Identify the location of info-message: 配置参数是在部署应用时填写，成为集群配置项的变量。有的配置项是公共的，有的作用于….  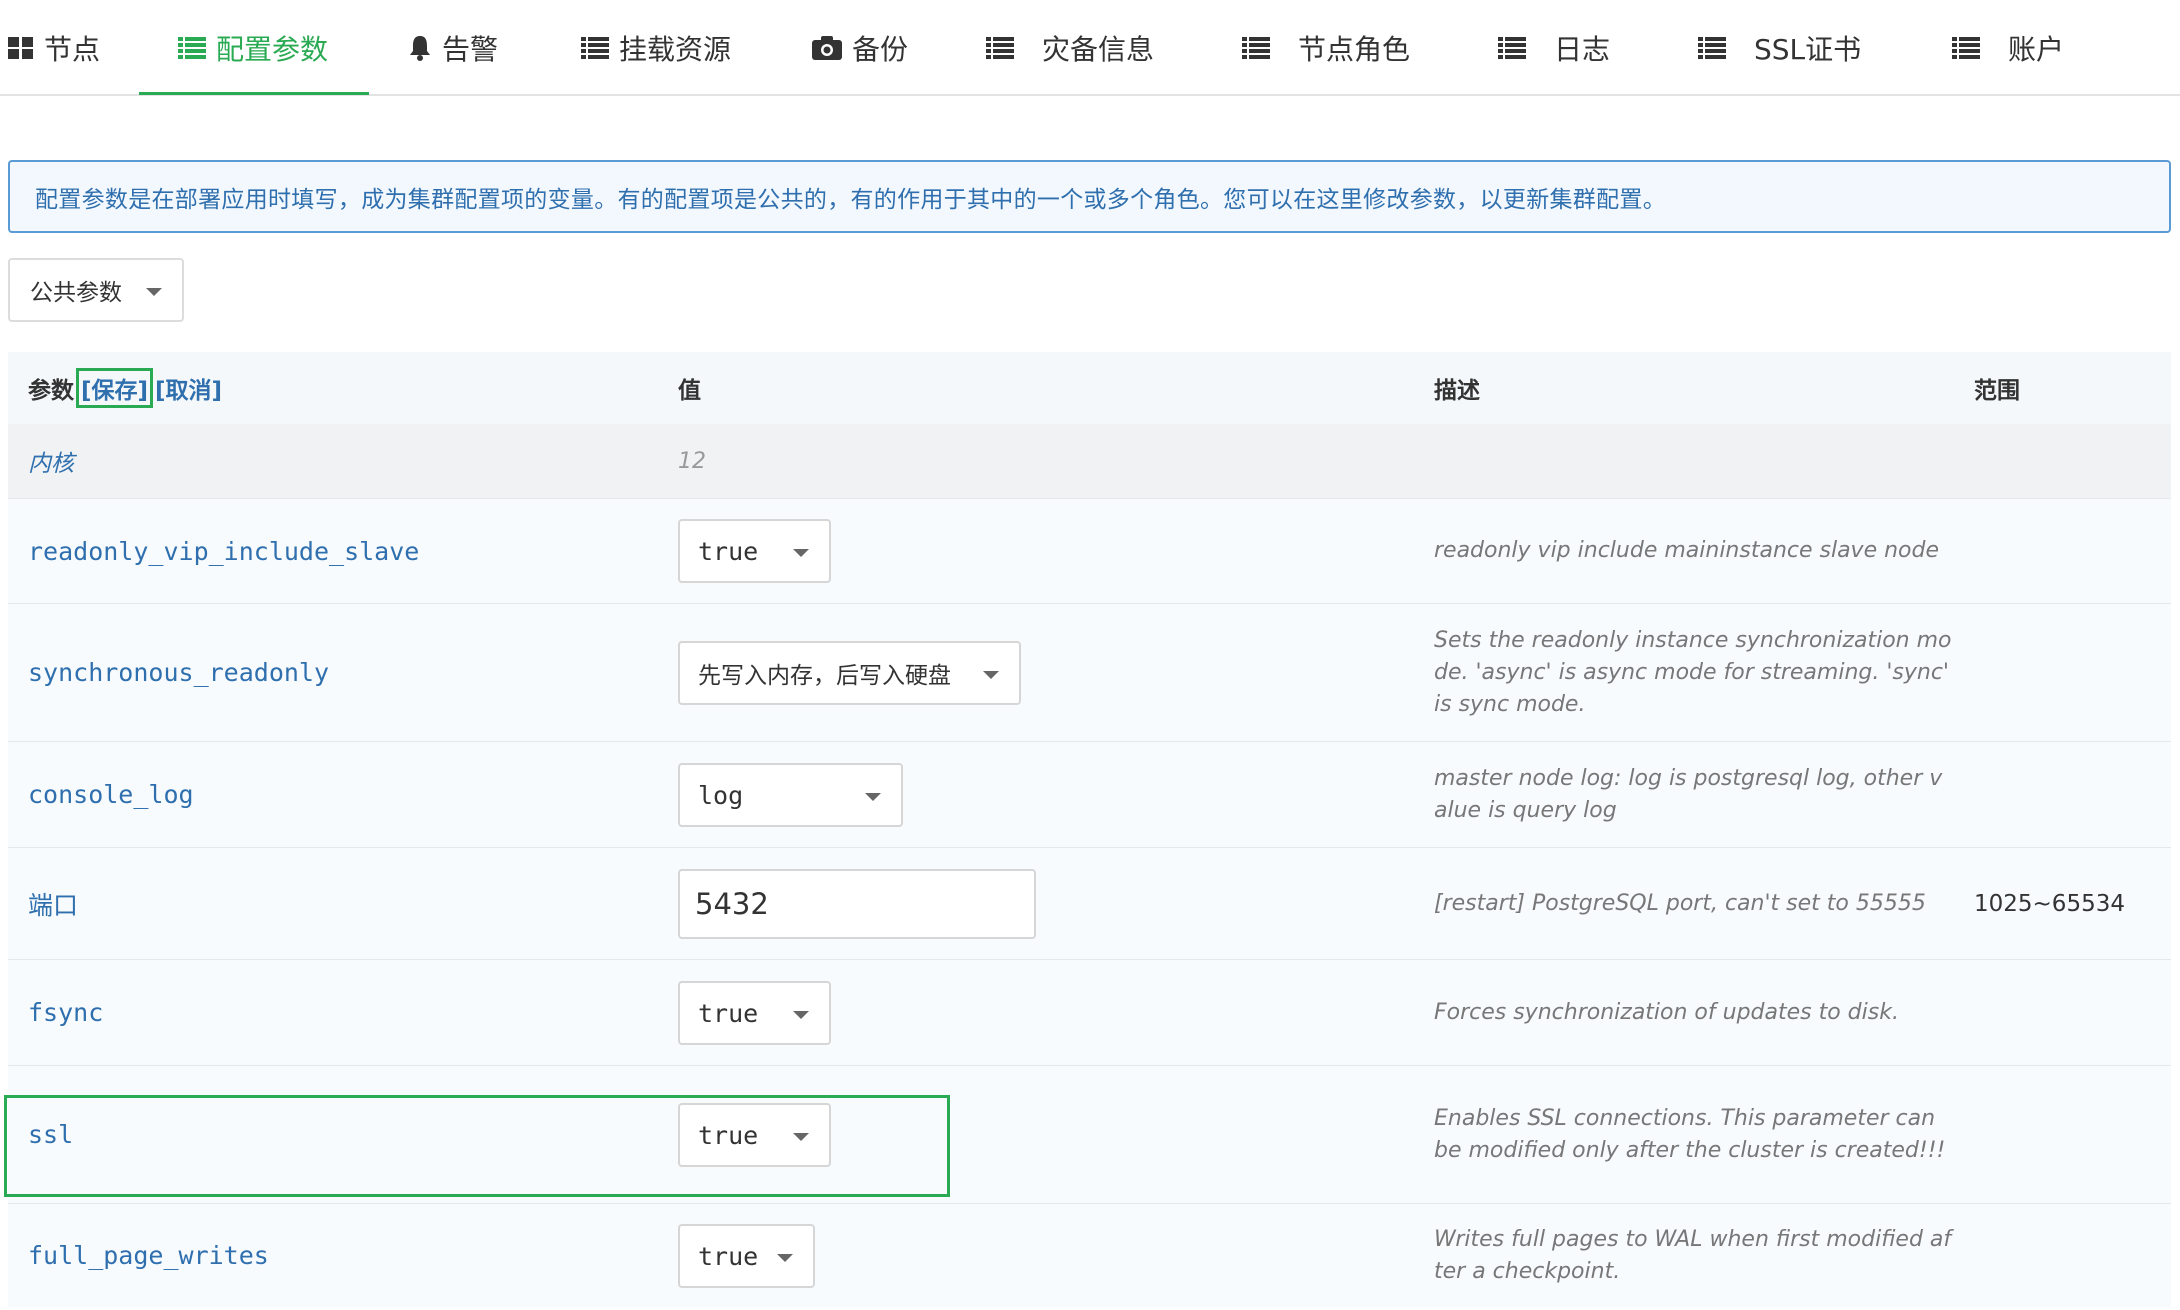
(1089, 196).